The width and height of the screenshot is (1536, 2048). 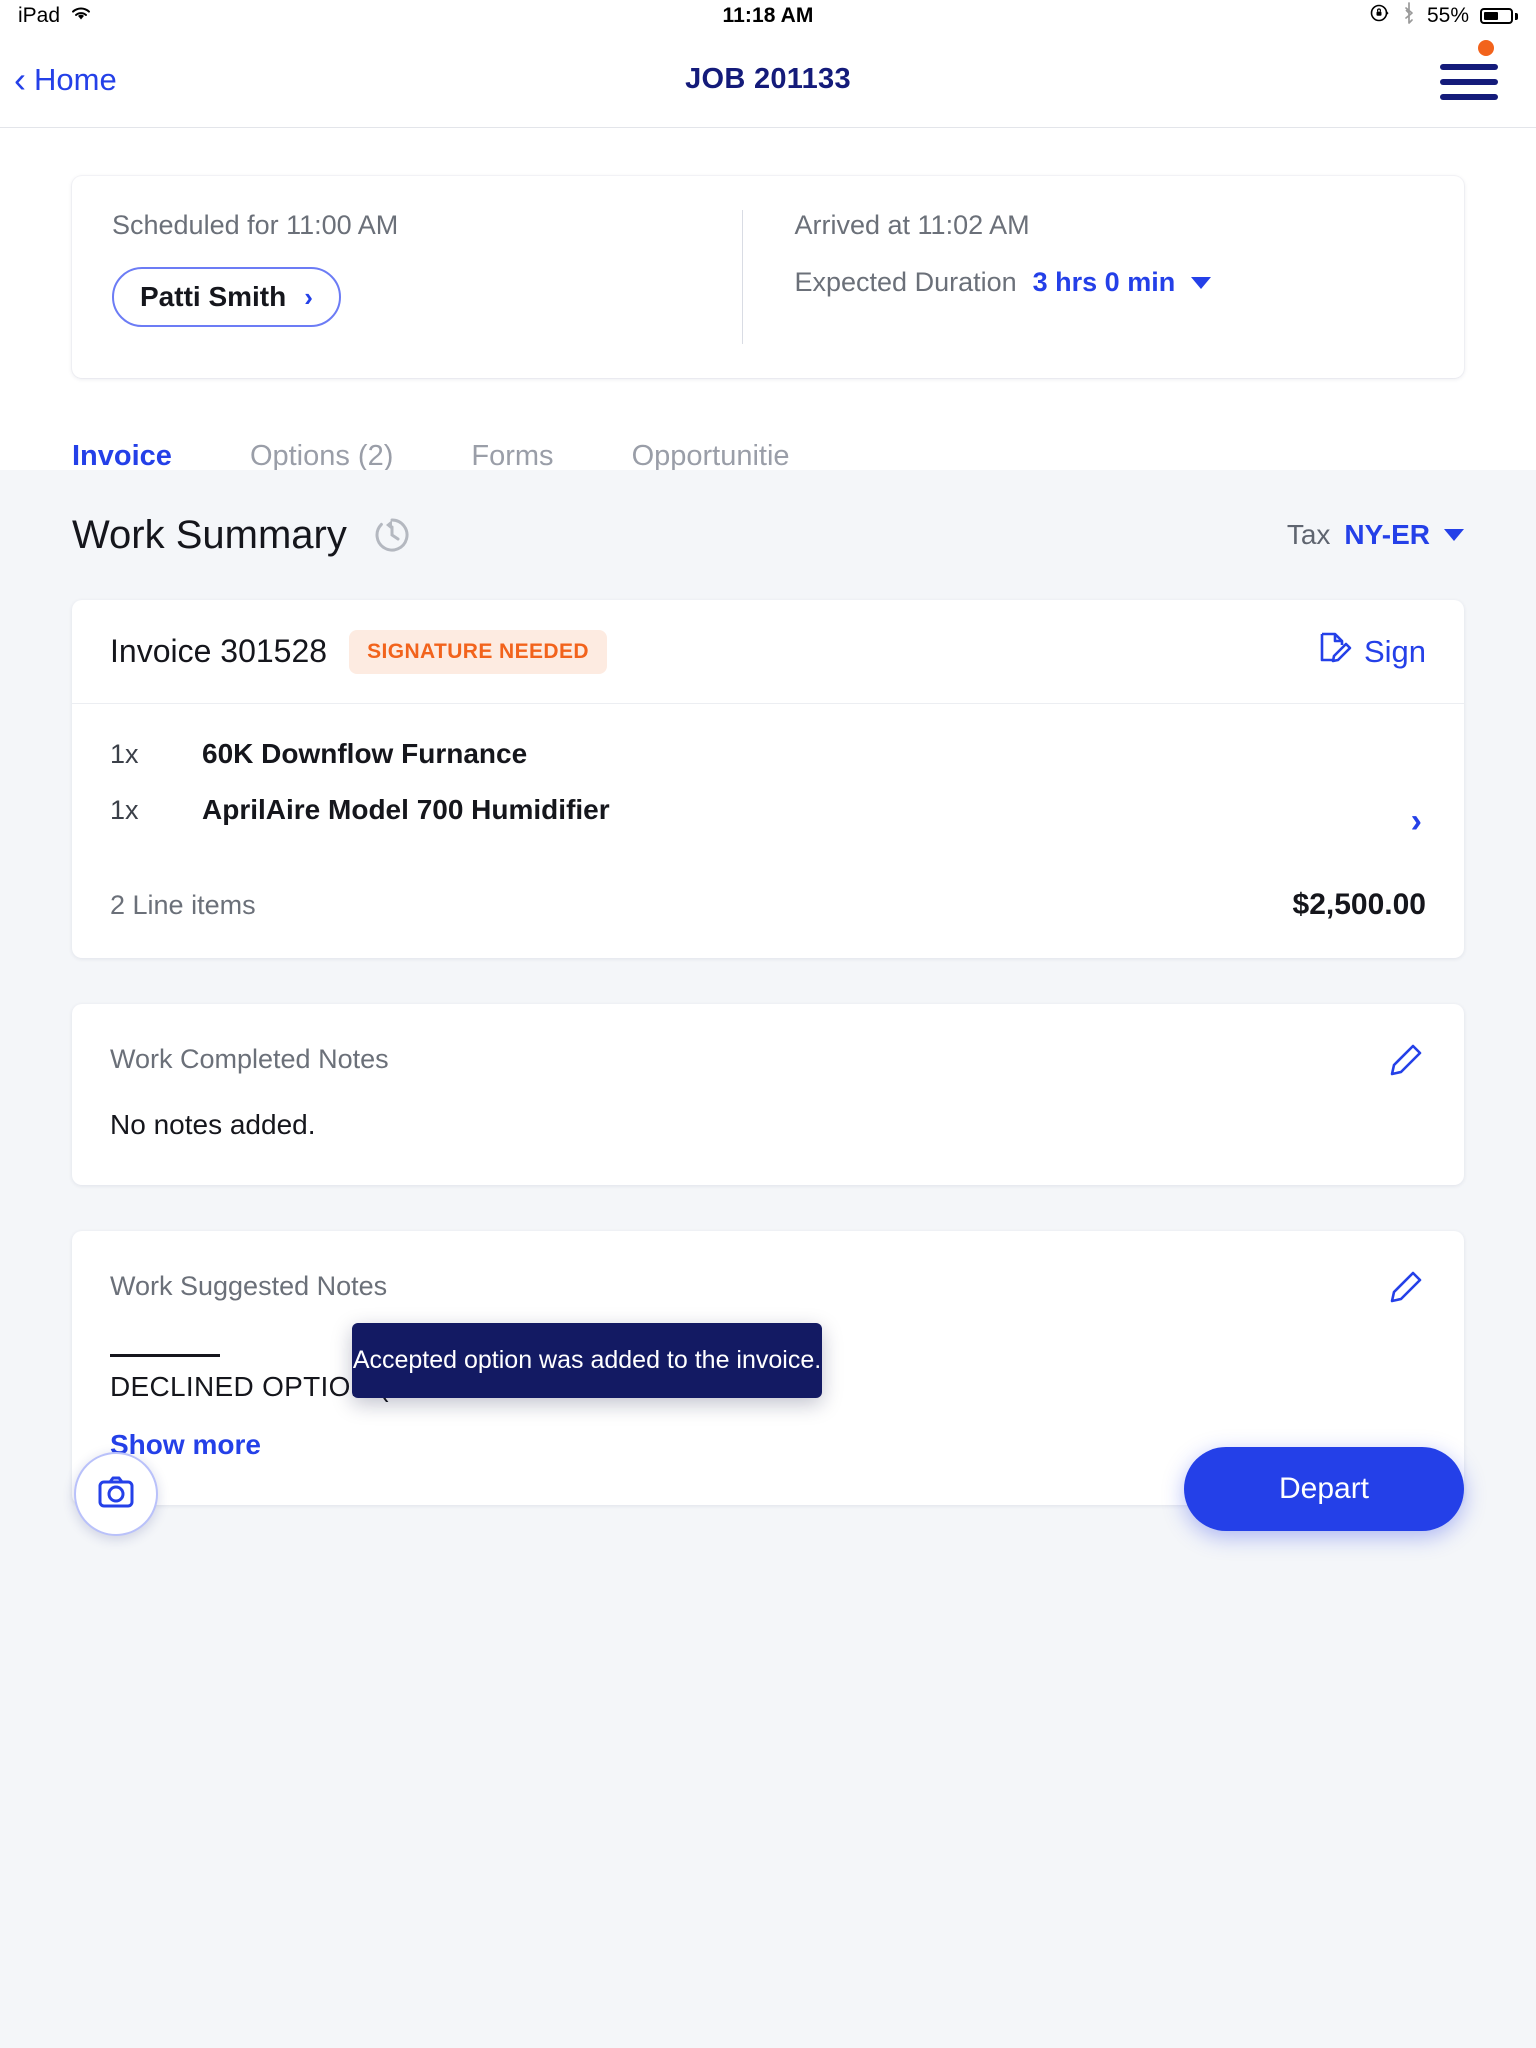 What do you see at coordinates (249, 1059) in the screenshot?
I see `work-completed-notes-label: Work Completed Notes` at bounding box center [249, 1059].